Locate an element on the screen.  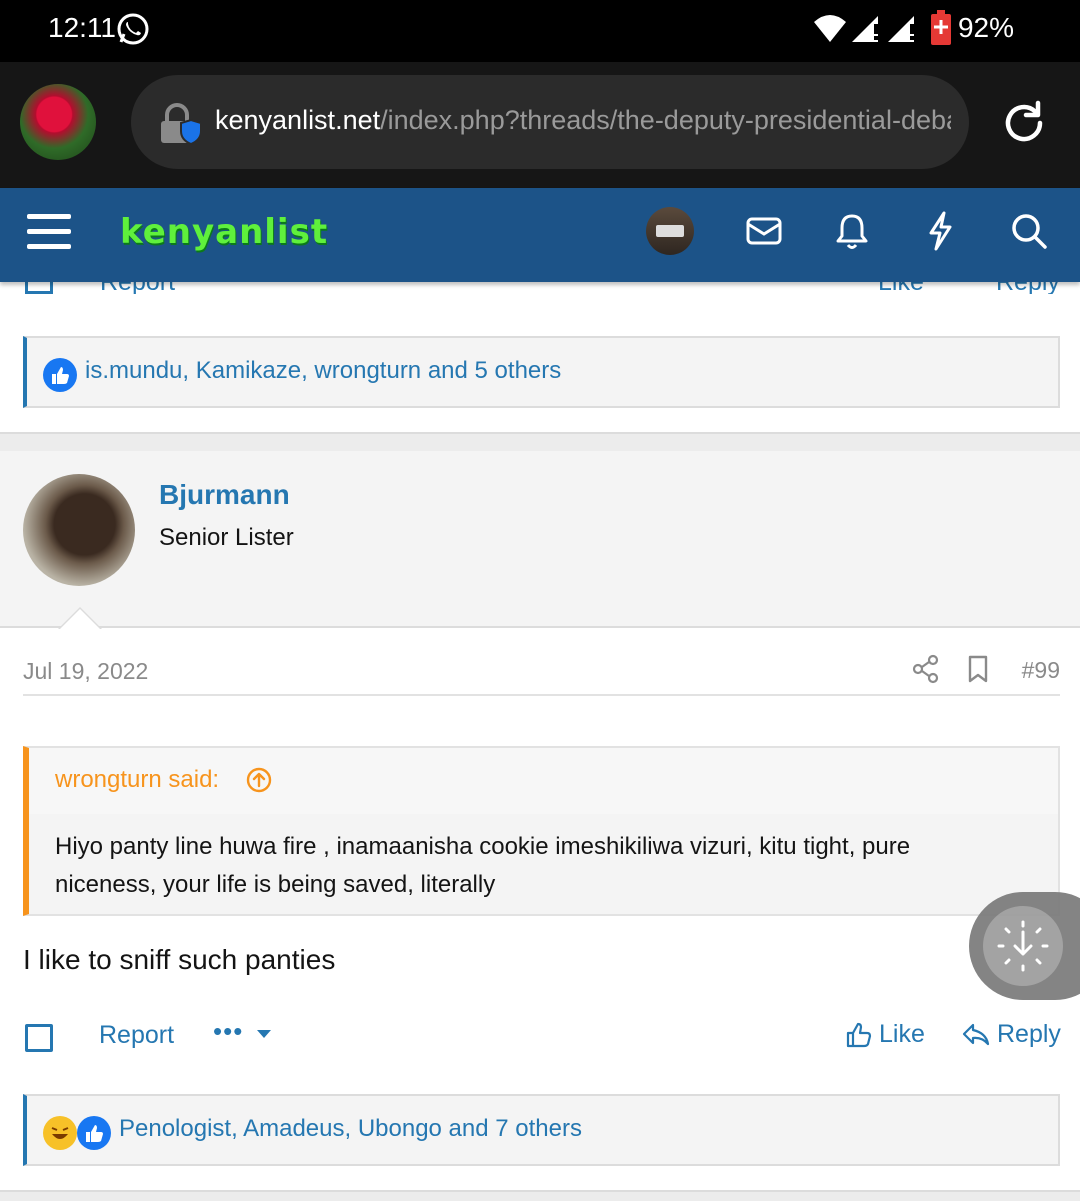
post-number: #99 is located at coordinates (1041, 670).